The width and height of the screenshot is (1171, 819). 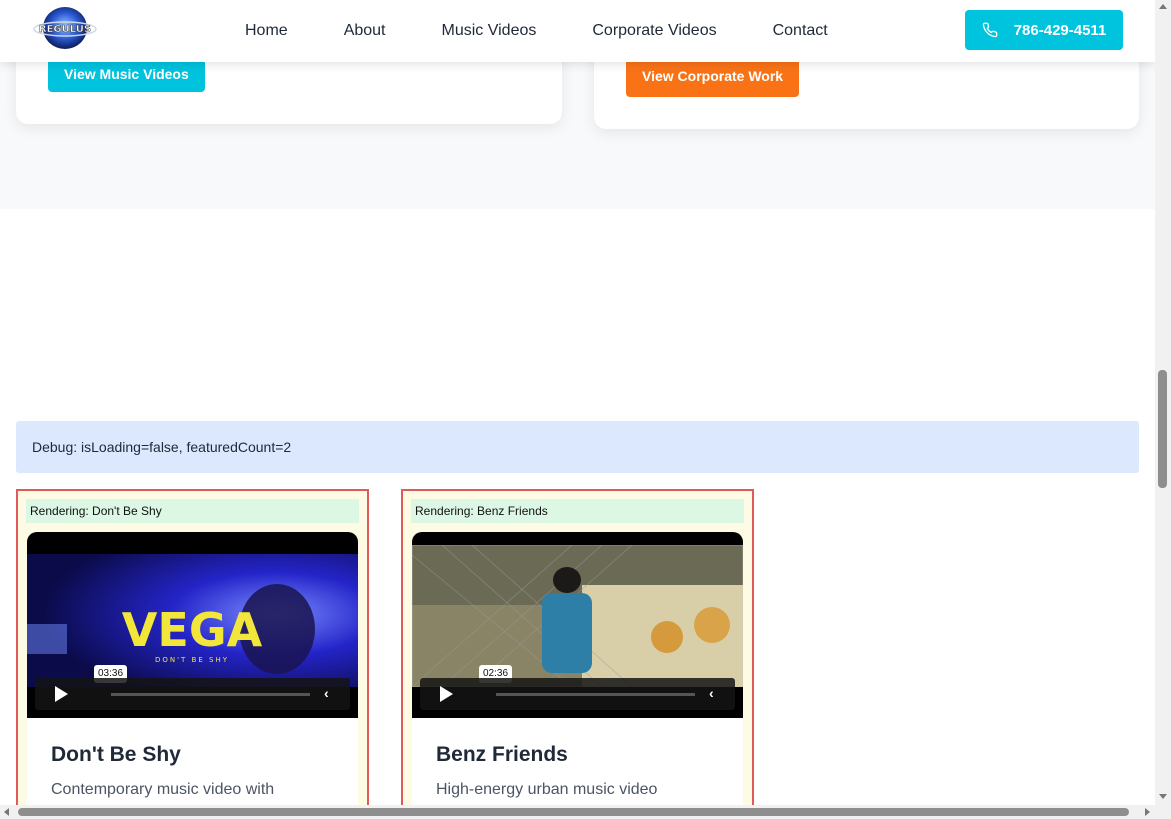 I want to click on nav-music-videos: Music Videos, so click(x=489, y=31).